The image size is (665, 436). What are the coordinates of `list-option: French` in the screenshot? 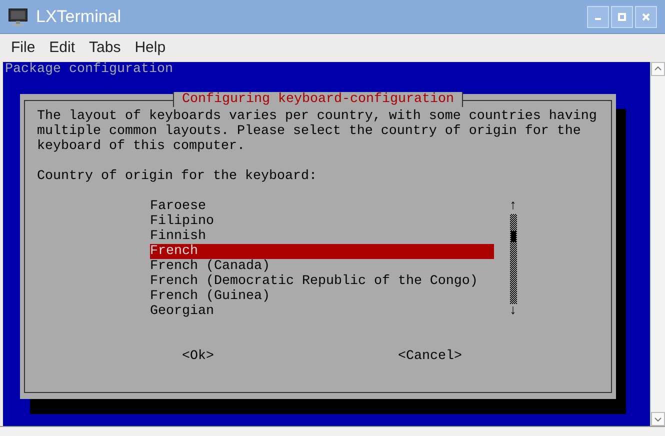 It's located at (322, 251).